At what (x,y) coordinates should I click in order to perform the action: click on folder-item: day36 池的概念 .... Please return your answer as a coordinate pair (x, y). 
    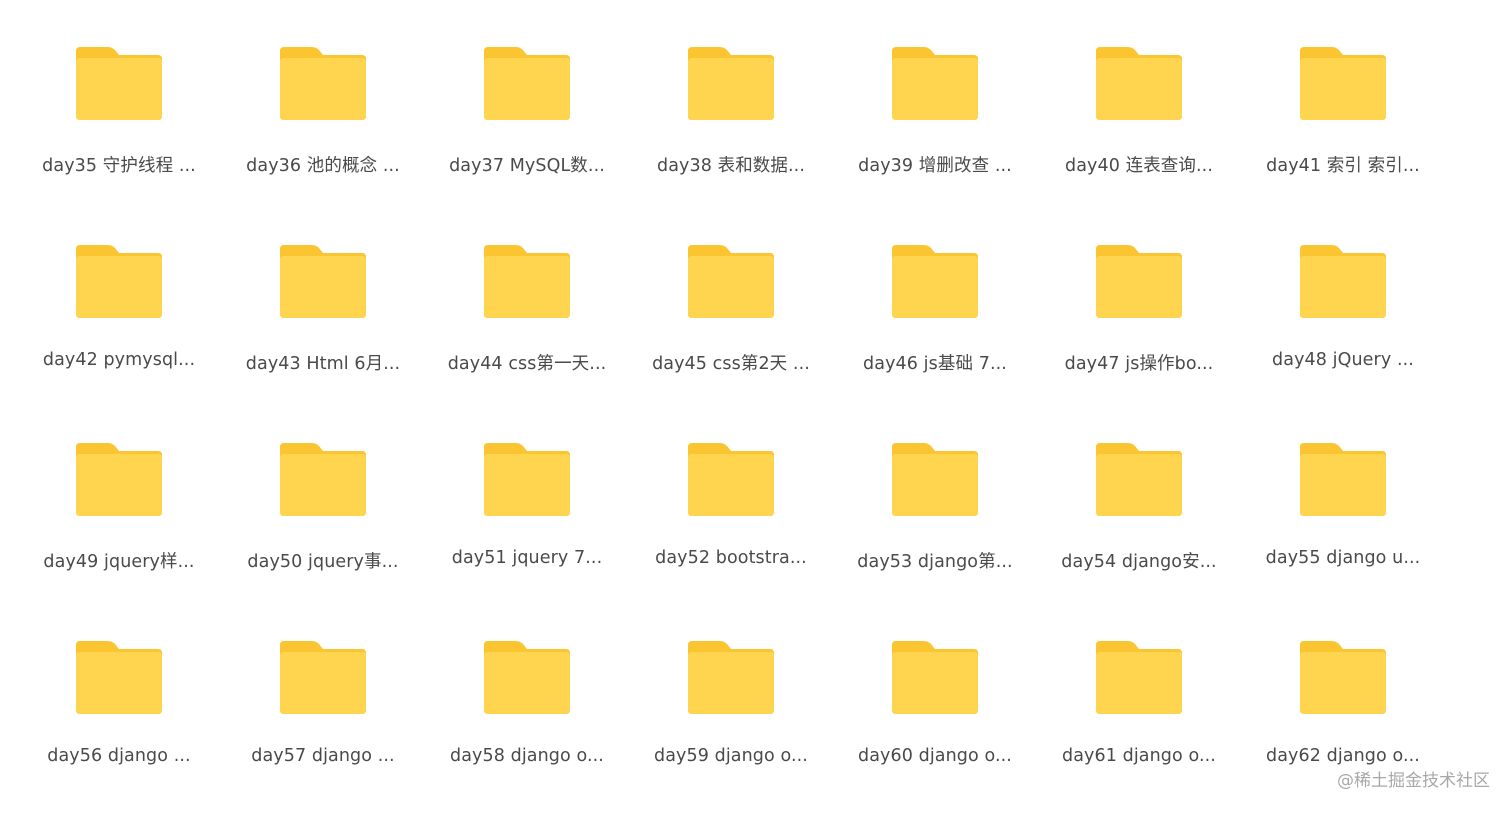
    Looking at the image, I should click on (323, 127).